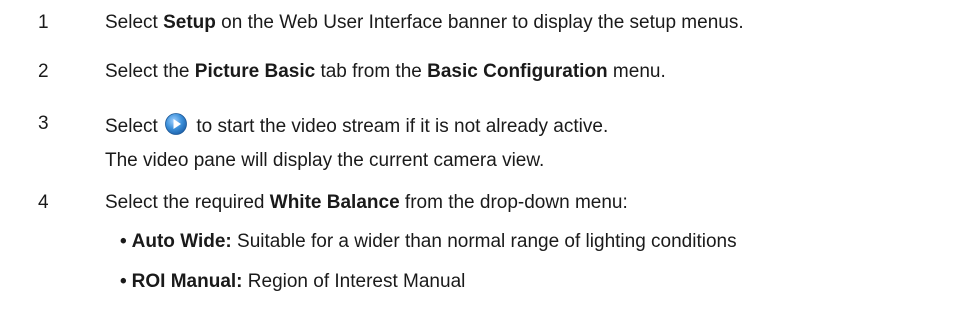 Image resolution: width=967 pixels, height=327 pixels. Describe the element at coordinates (150, 71) in the screenshot. I see `step-2-pre: Select the` at that location.